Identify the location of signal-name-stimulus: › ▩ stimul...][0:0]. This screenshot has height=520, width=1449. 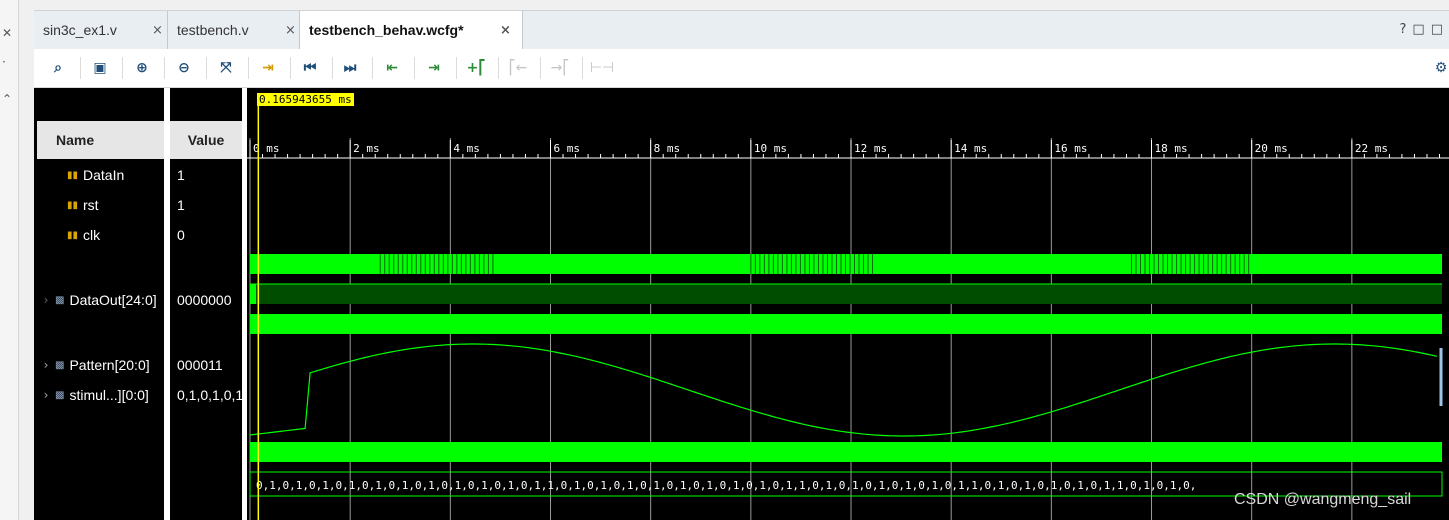
(100, 395).